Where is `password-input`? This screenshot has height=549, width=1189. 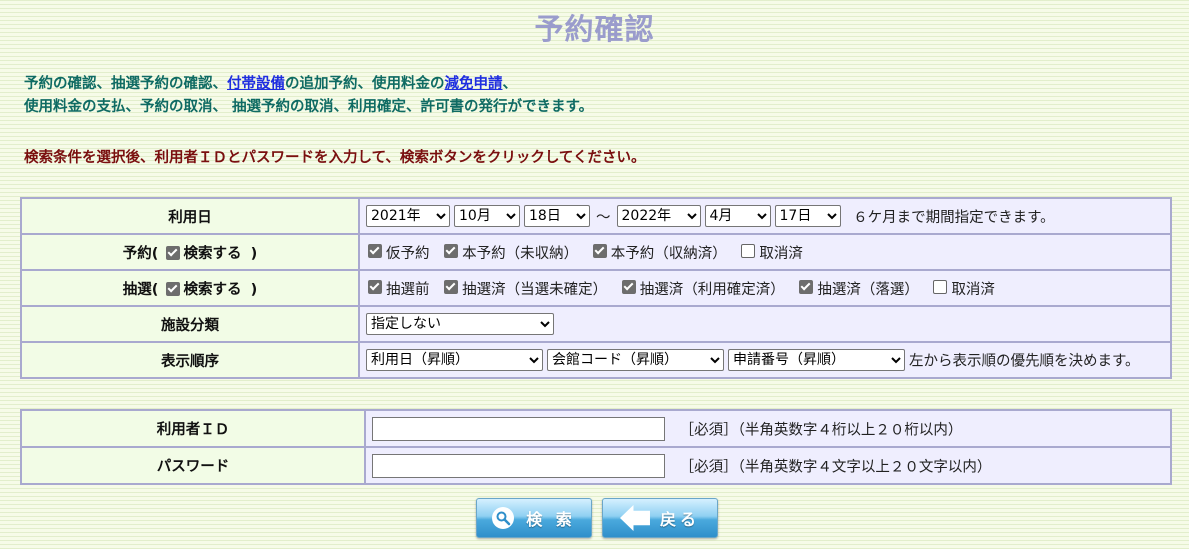 password-input is located at coordinates (518, 465).